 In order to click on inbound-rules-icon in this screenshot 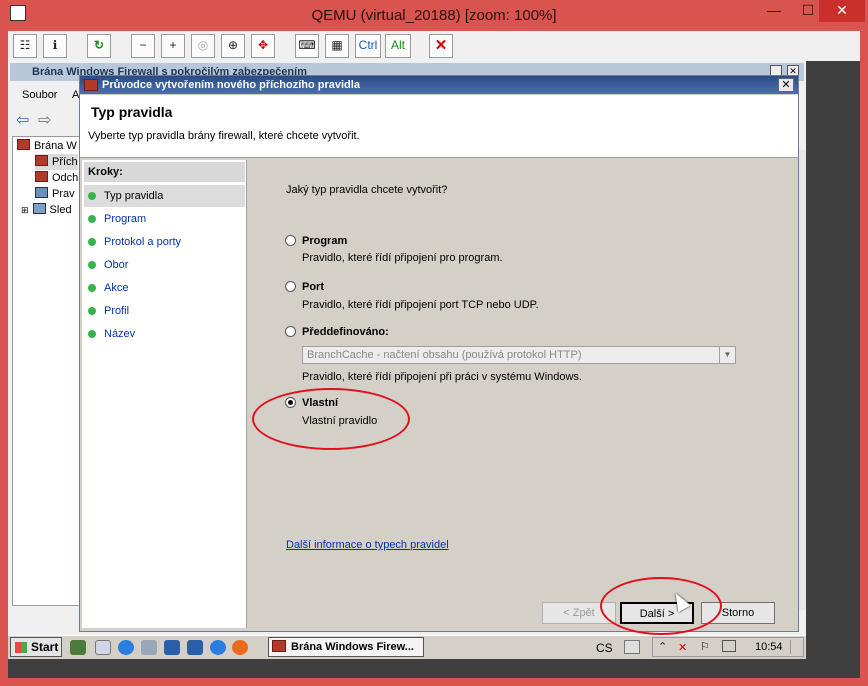, I will do `click(41, 160)`.